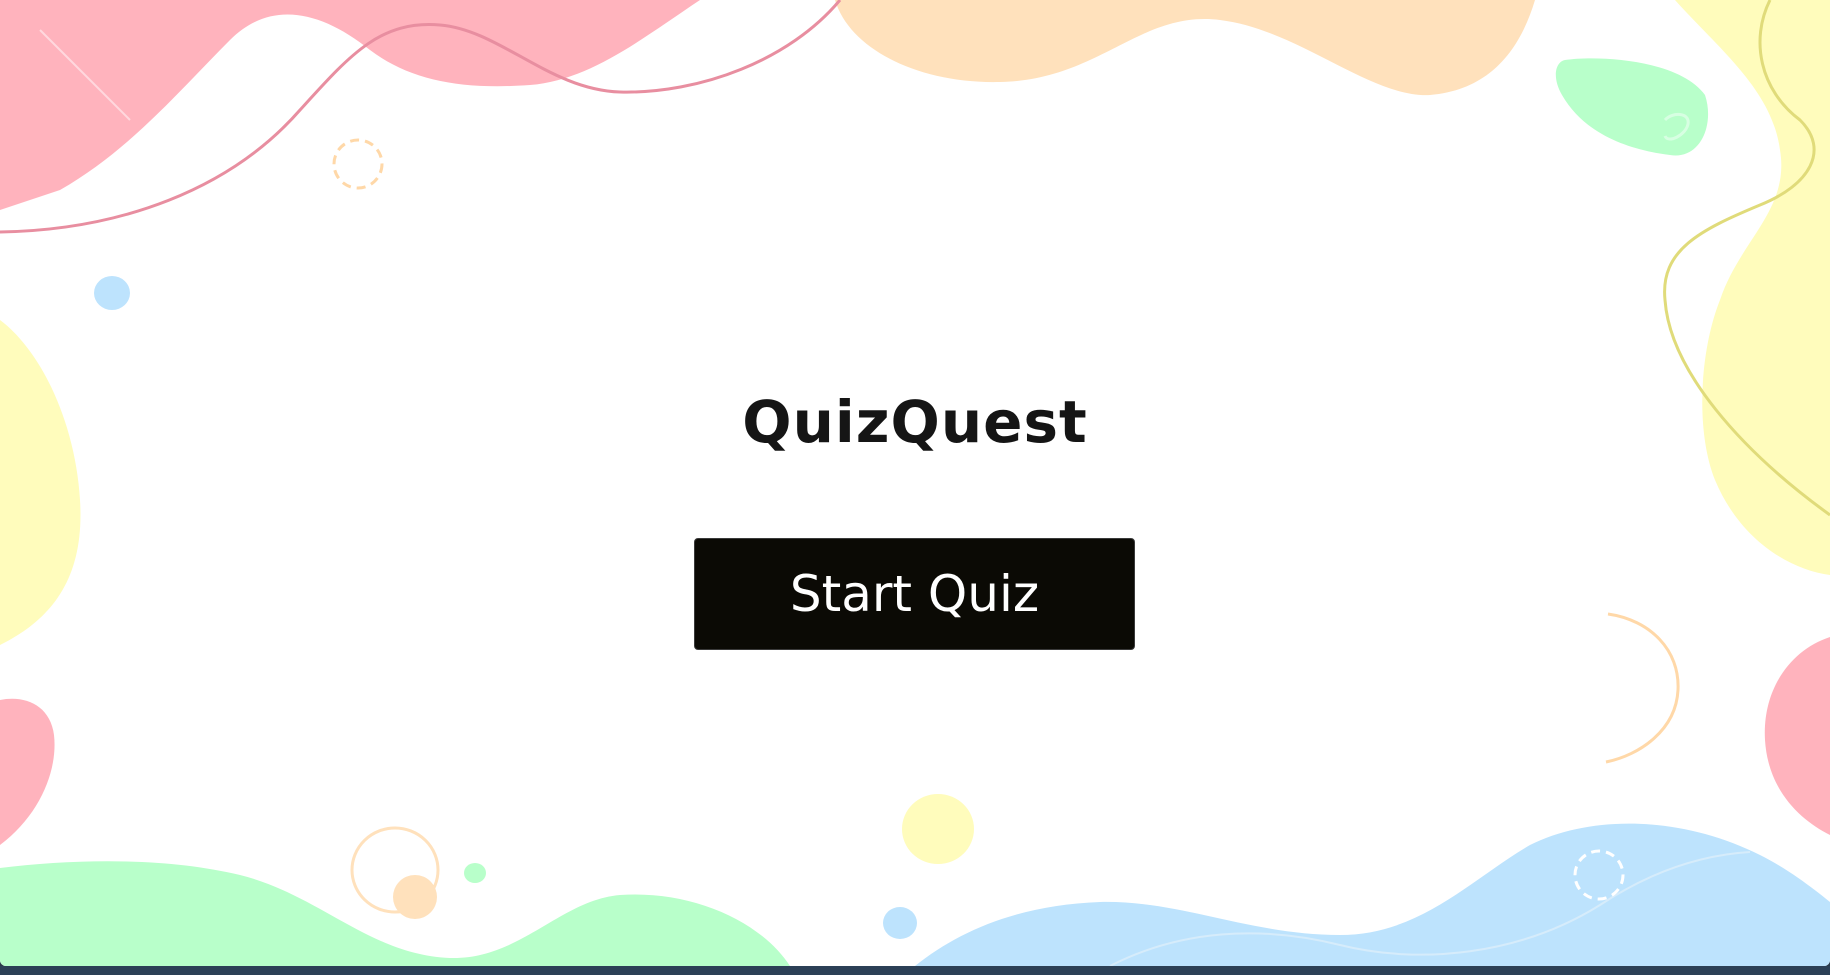 Image resolution: width=1830 pixels, height=975 pixels. Describe the element at coordinates (475, 873) in the screenshot. I see `mint-dot-bottom` at that location.